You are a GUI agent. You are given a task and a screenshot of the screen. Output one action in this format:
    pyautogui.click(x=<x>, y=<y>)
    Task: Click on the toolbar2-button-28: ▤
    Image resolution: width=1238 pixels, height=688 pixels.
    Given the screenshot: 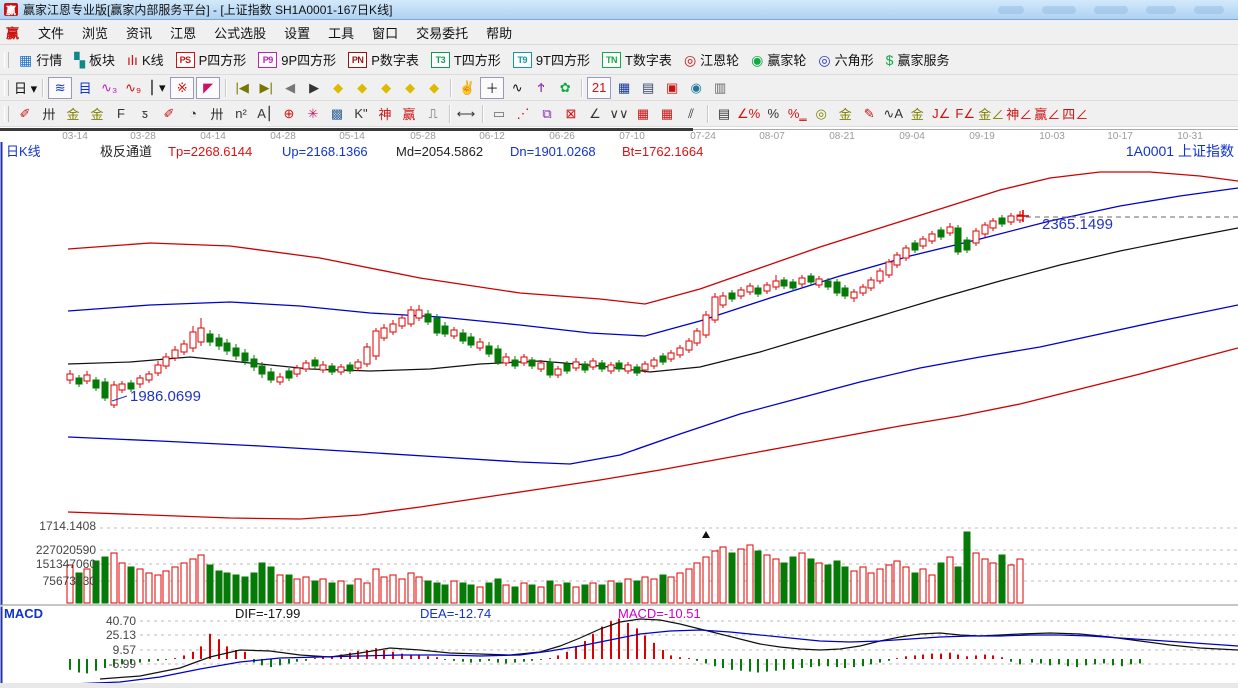 What is the action you would take?
    pyautogui.click(x=648, y=87)
    